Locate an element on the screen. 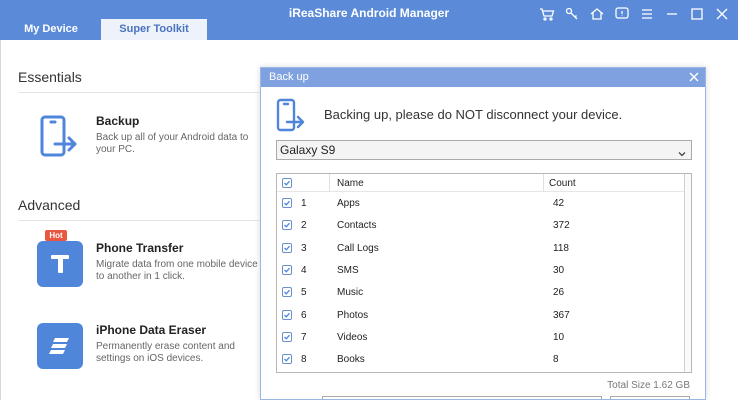  row-count: 372 is located at coordinates (561, 226).